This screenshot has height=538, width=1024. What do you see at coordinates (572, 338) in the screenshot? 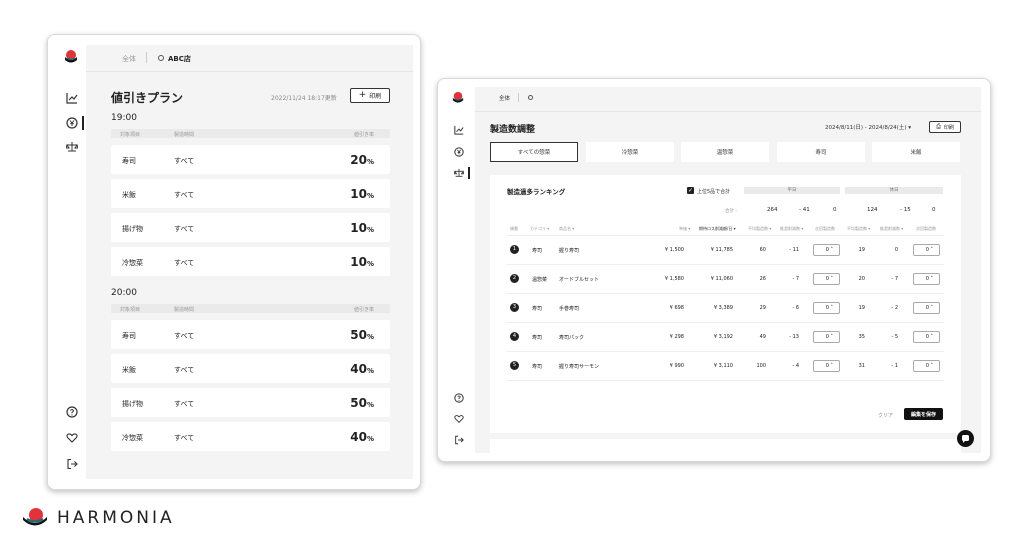
I see `cell-name: 寿司パック` at bounding box center [572, 338].